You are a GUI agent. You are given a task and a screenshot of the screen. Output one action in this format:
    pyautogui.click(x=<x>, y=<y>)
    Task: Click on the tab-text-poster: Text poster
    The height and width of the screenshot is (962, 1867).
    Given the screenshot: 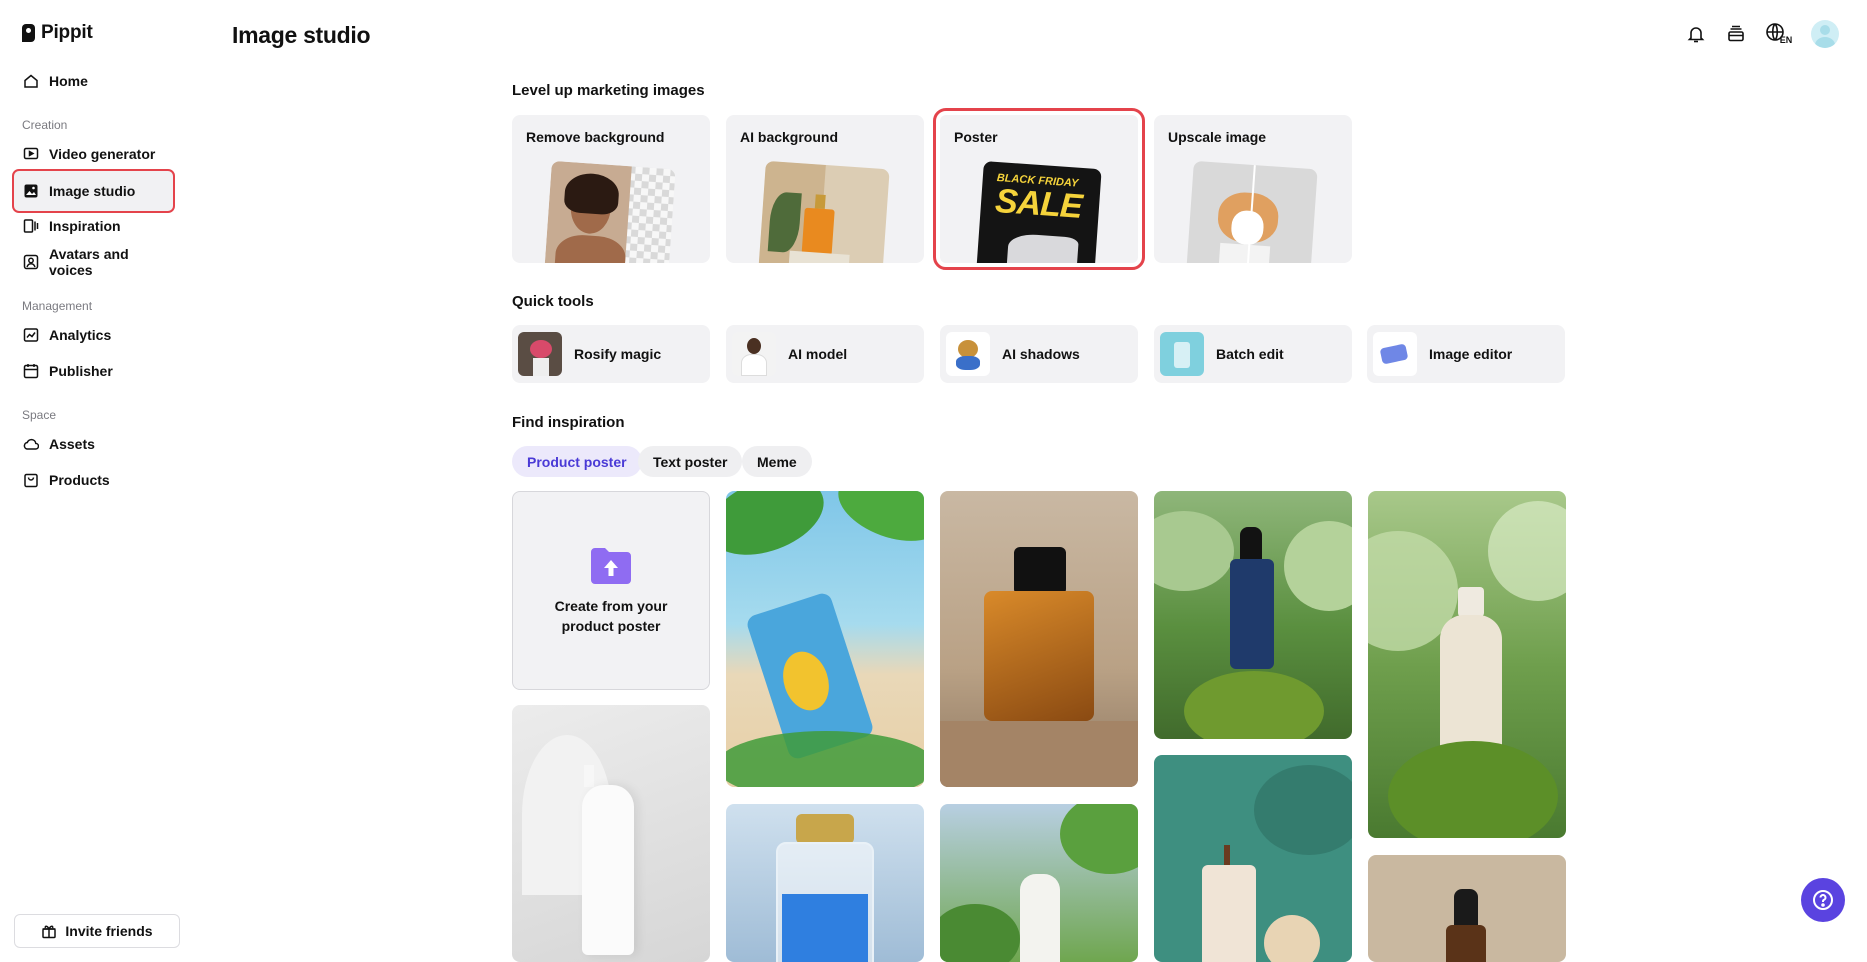 What is the action you would take?
    pyautogui.click(x=690, y=461)
    